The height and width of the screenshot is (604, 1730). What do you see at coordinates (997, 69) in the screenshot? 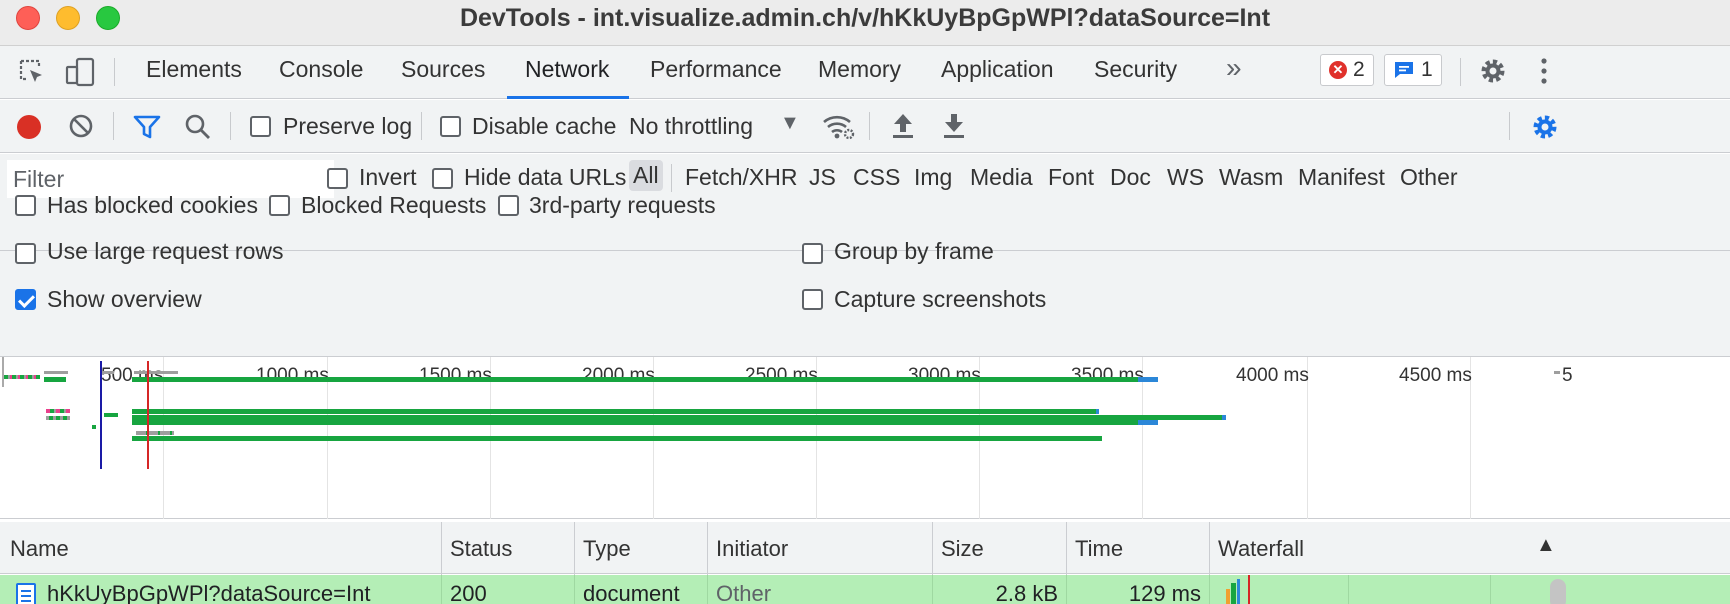
I see `tab-application: Application` at bounding box center [997, 69].